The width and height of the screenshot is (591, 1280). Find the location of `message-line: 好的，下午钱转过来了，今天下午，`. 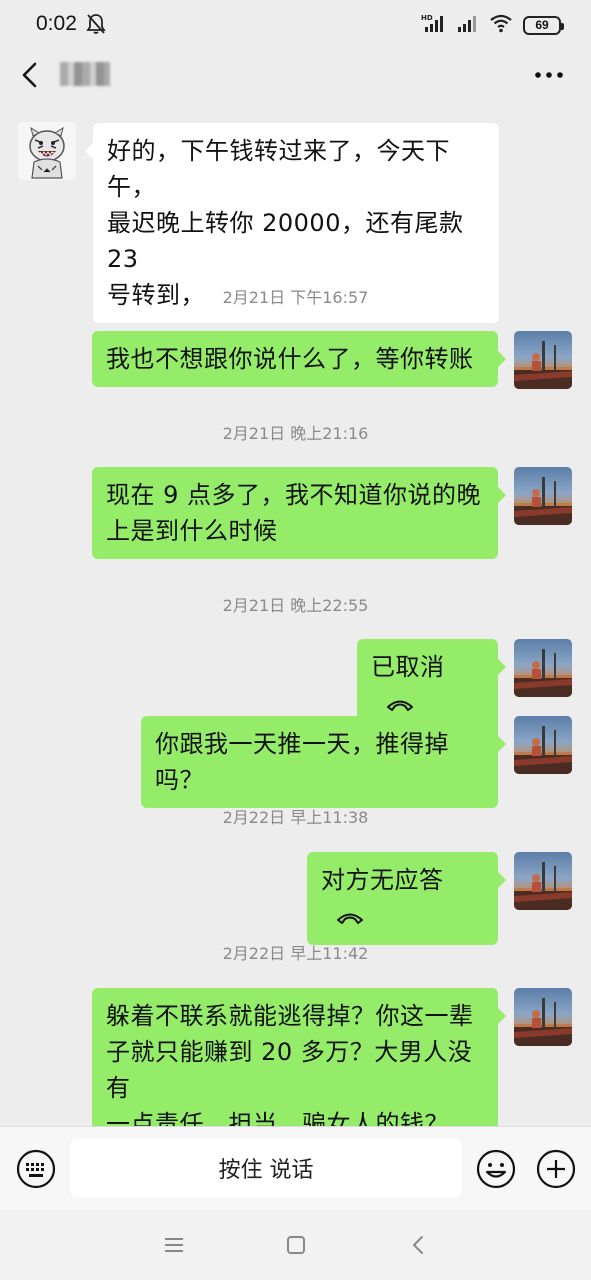

message-line: 好的，下午钱转过来了，今天下午， is located at coordinates (278, 169).